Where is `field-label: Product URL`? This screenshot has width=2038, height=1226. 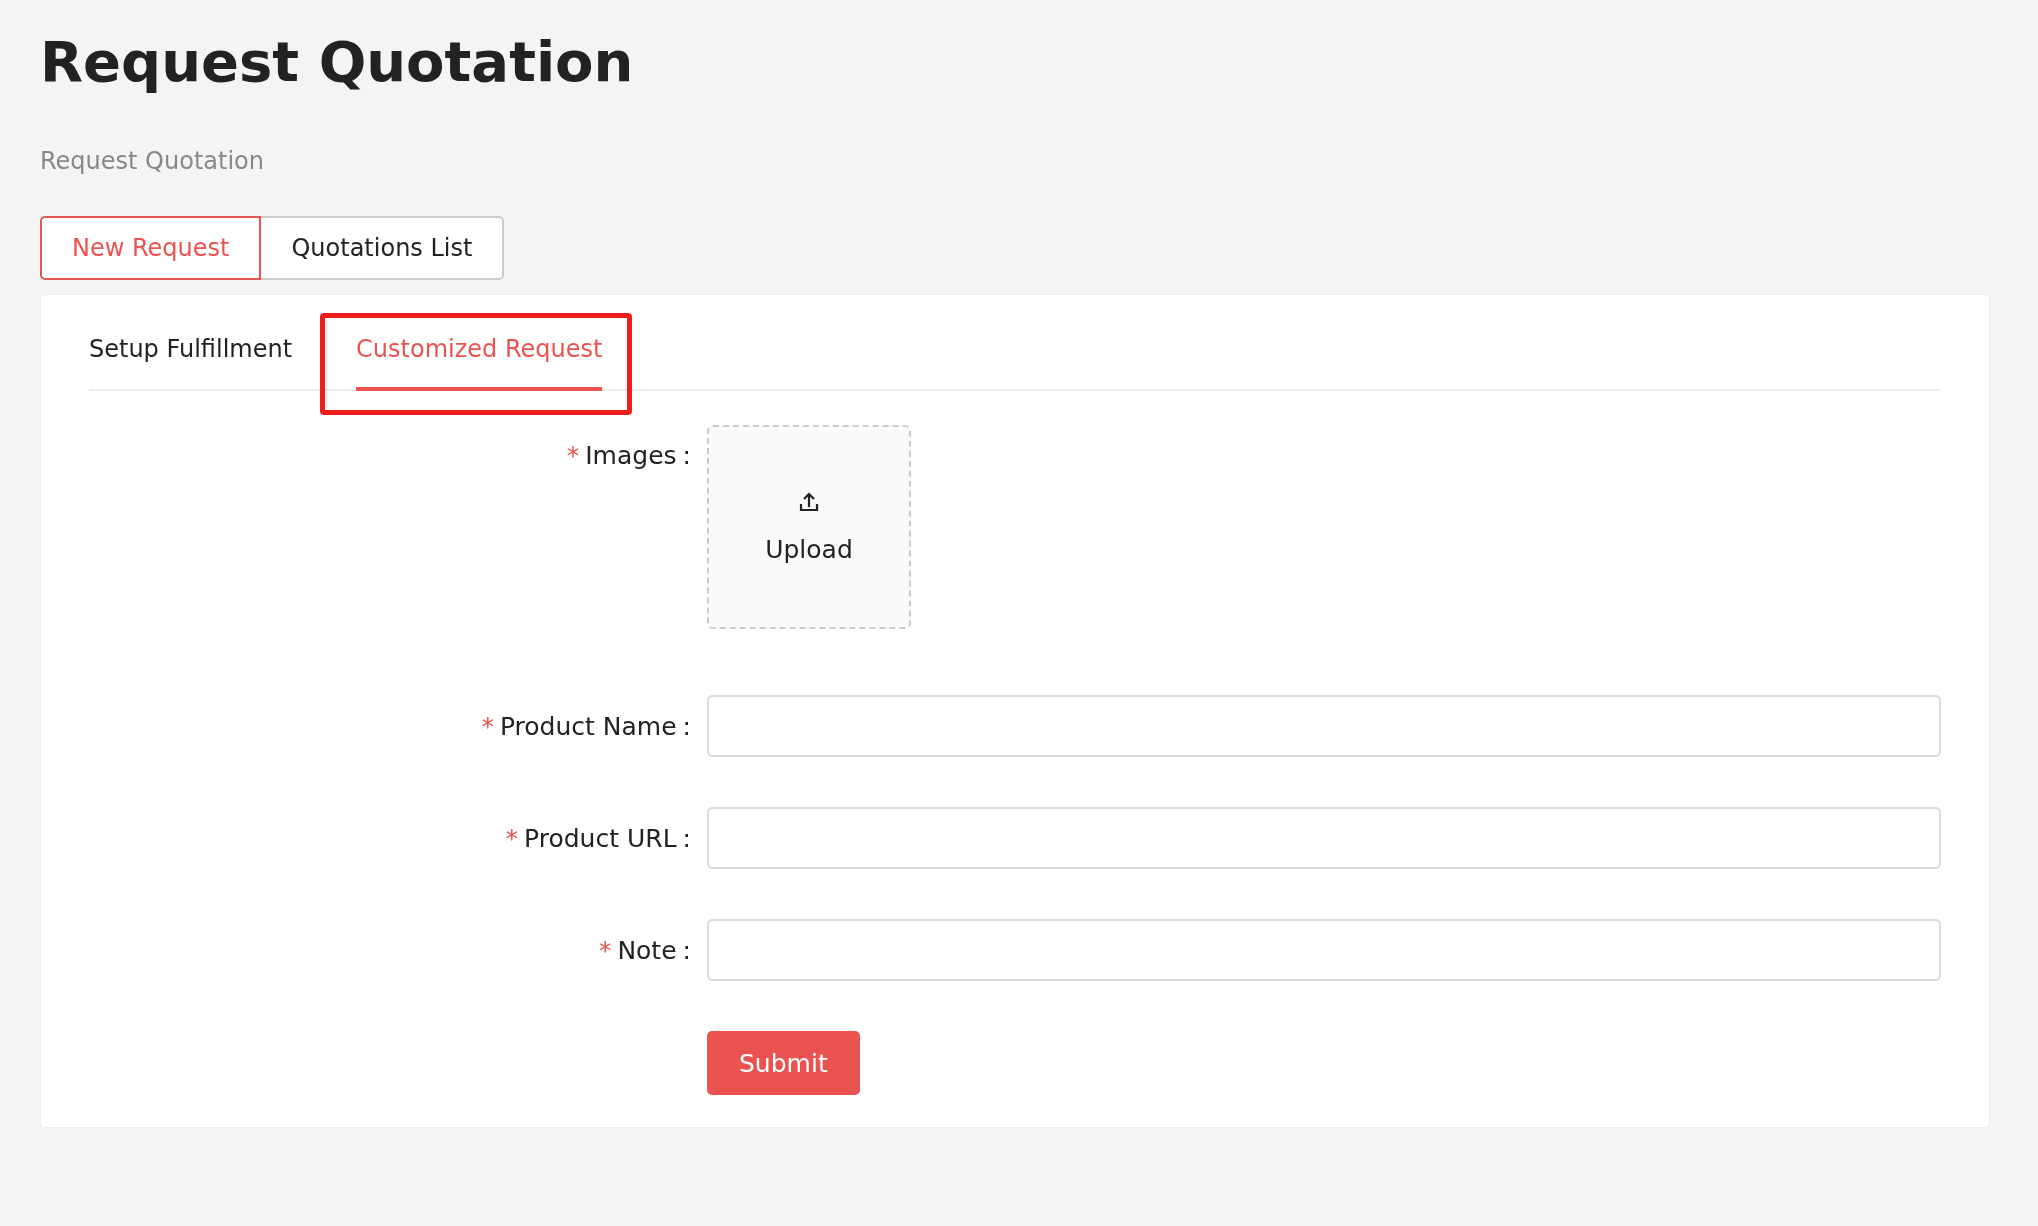
field-label: Product URL is located at coordinates (600, 838).